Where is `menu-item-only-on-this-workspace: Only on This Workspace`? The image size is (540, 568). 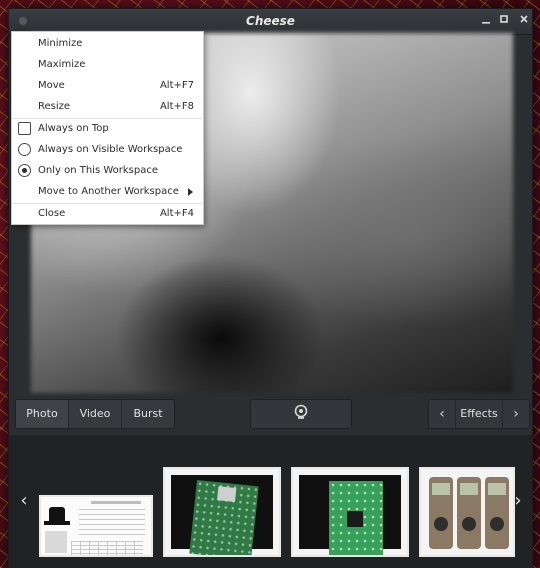
menu-item-only-on-this-workspace: Only on This Workspace is located at coordinates (107, 170).